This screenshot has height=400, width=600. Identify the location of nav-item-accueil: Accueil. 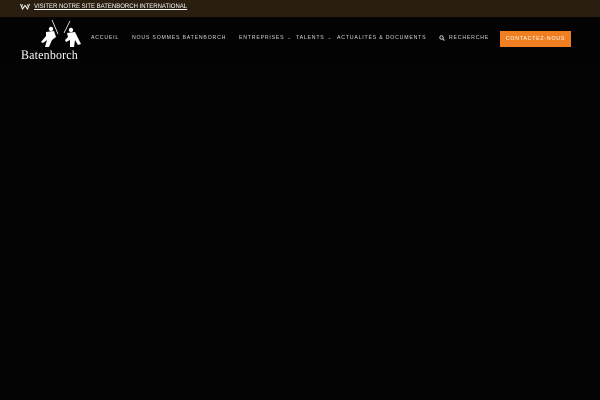
(105, 38).